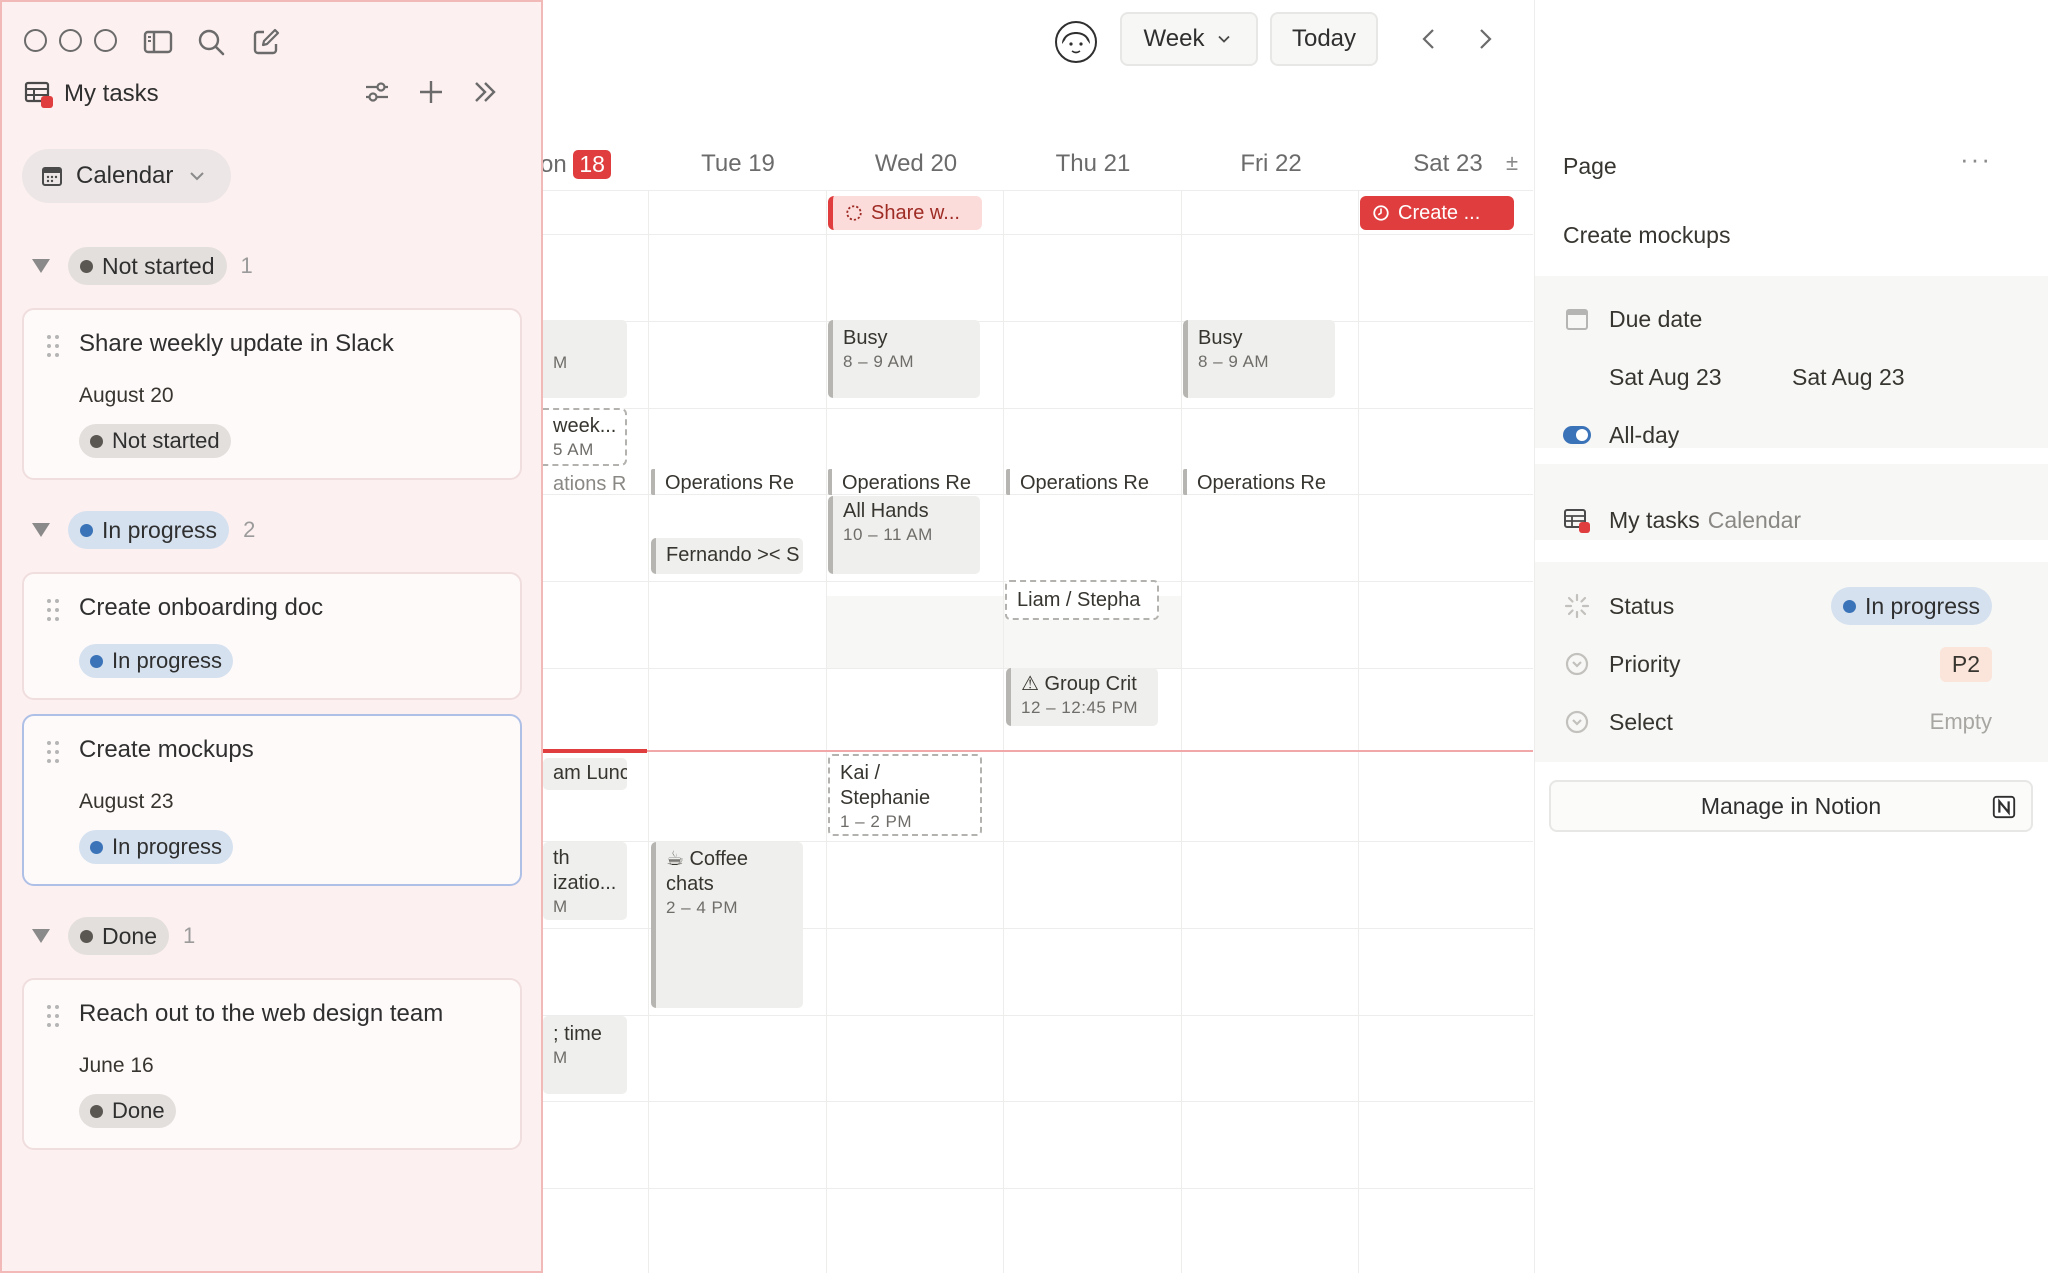 The height and width of the screenshot is (1273, 2048). What do you see at coordinates (126, 395) in the screenshot?
I see `task-date: August 20` at bounding box center [126, 395].